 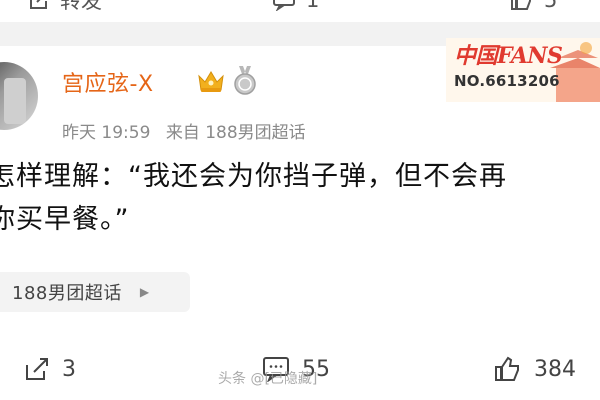 I want to click on like-count-top: 5, so click(x=551, y=6).